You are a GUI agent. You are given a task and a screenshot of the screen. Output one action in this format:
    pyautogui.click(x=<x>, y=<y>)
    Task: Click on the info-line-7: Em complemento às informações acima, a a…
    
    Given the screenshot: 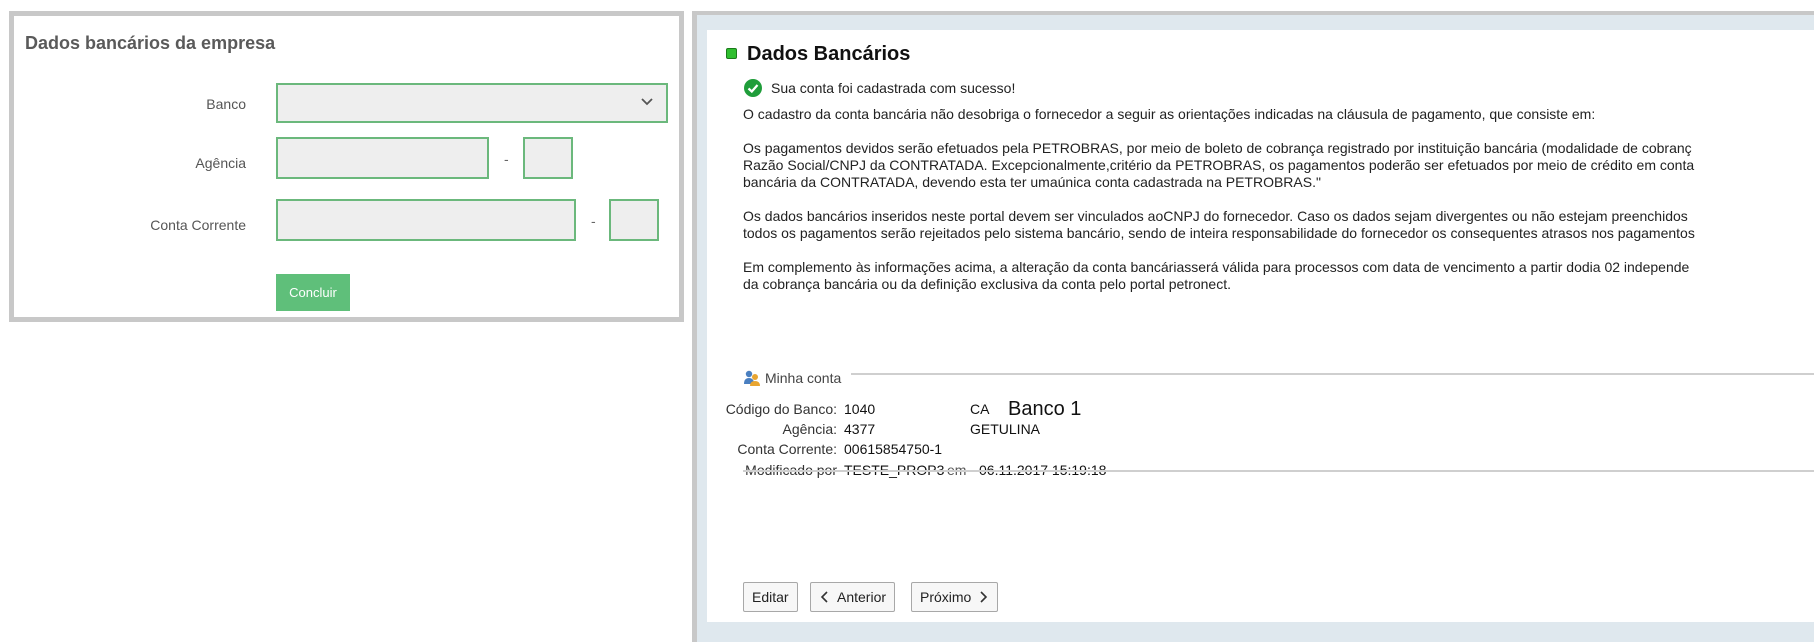 What is the action you would take?
    pyautogui.click(x=1216, y=267)
    